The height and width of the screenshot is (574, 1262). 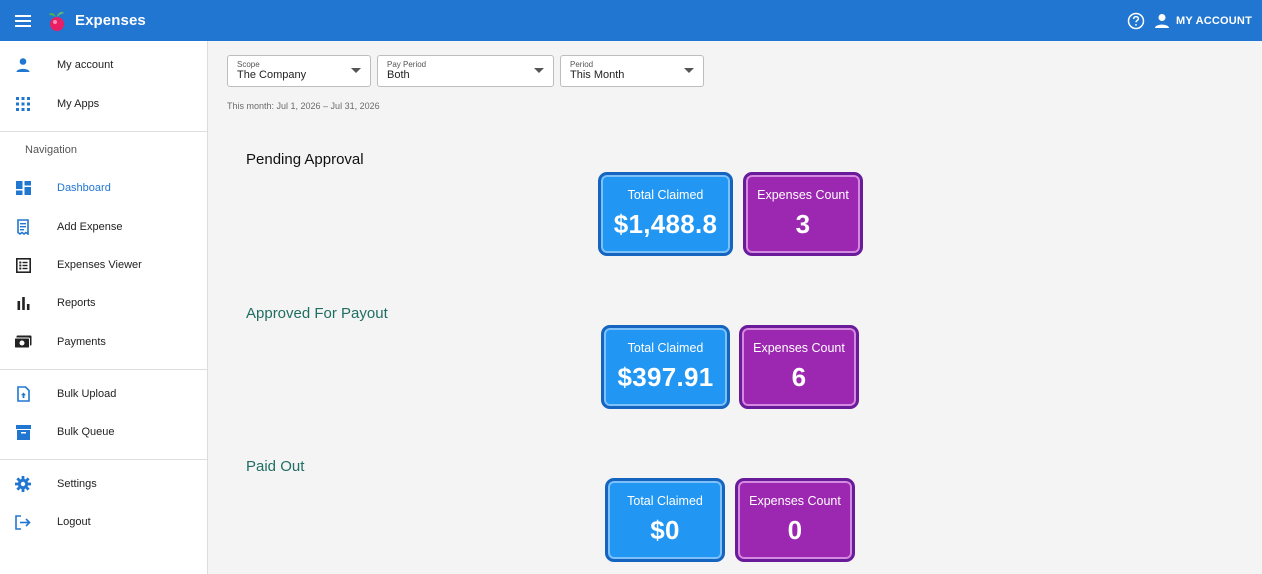 I want to click on sidebar-item-my-apps: My Apps, so click(x=103, y=104).